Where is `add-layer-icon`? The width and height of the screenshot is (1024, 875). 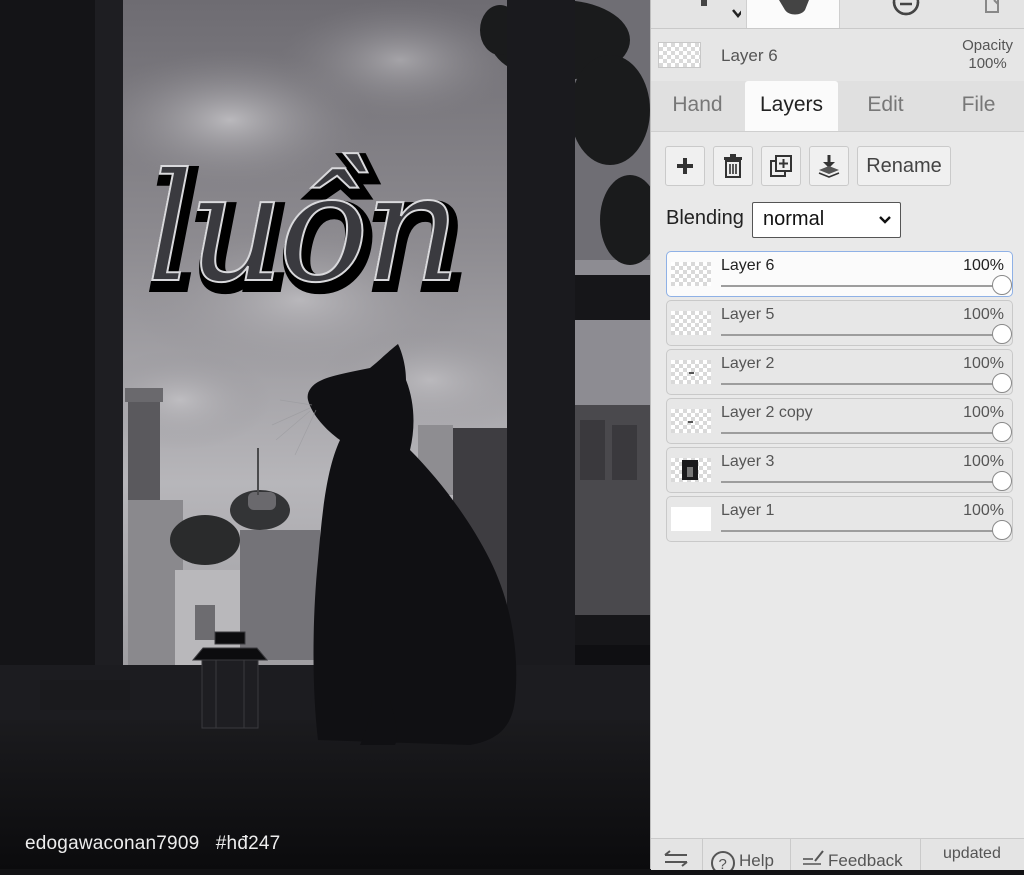 add-layer-icon is located at coordinates (685, 166).